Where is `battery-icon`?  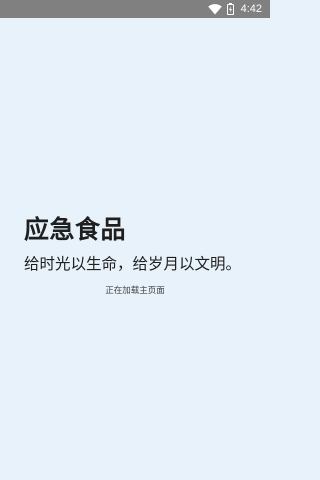 battery-icon is located at coordinates (230, 9).